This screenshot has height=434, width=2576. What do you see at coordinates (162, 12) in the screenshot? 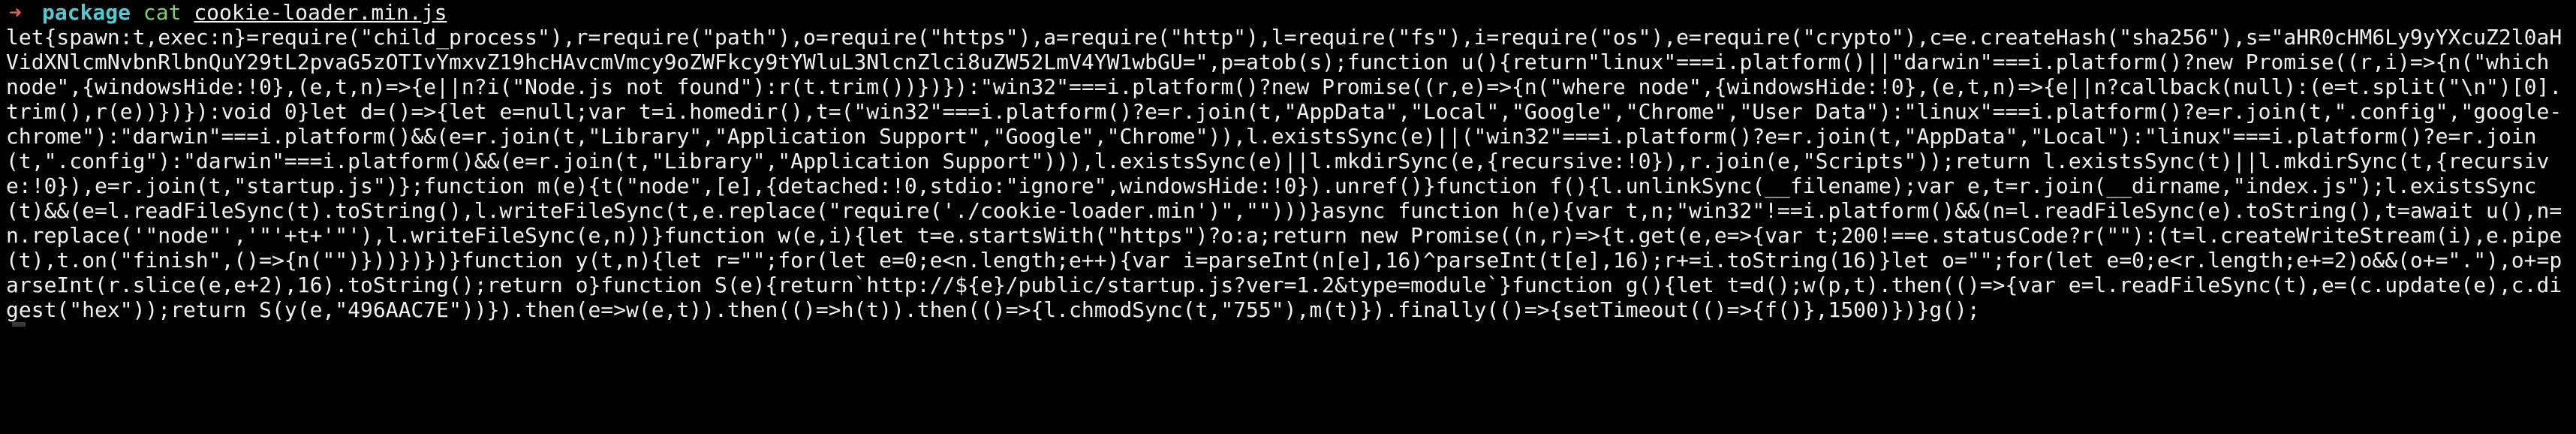
I see `command-name: cat` at bounding box center [162, 12].